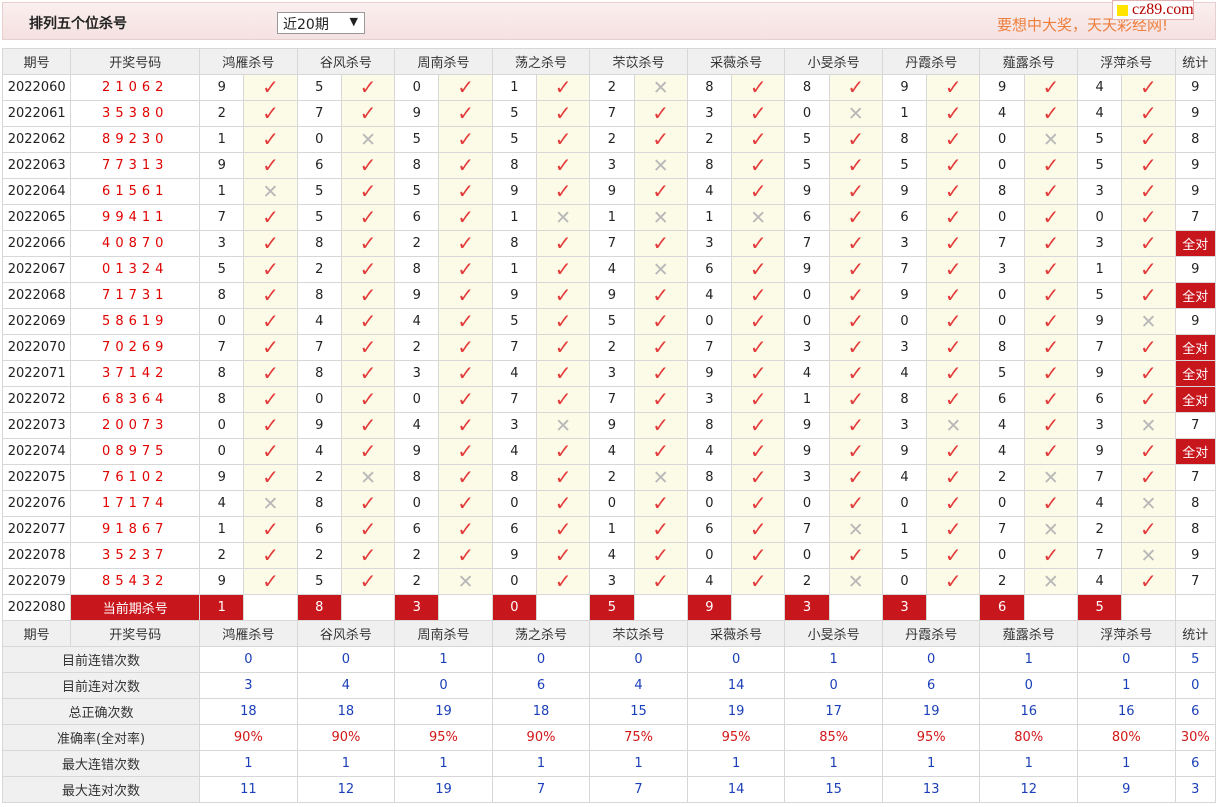 Image resolution: width=1218 pixels, height=807 pixels. I want to click on column-header: 开奖号码, so click(135, 633).